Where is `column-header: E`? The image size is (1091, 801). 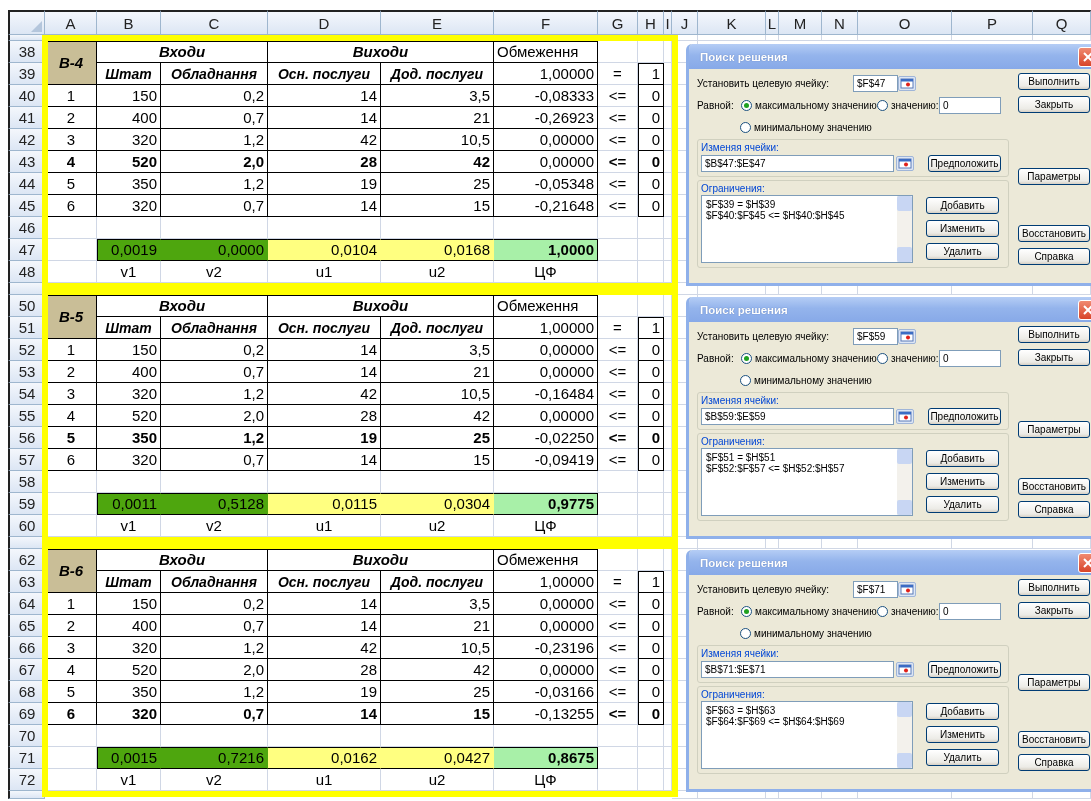 column-header: E is located at coordinates (437, 22).